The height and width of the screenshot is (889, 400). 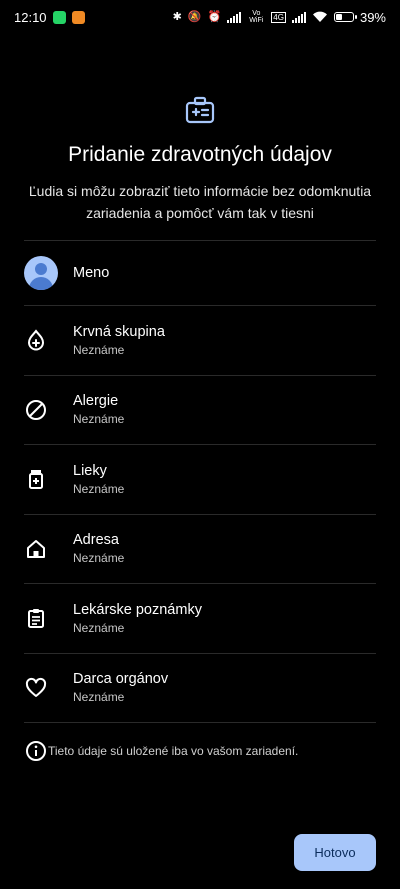 I want to click on row-blood-type: Krvná skupina Neznáme, so click(x=200, y=340).